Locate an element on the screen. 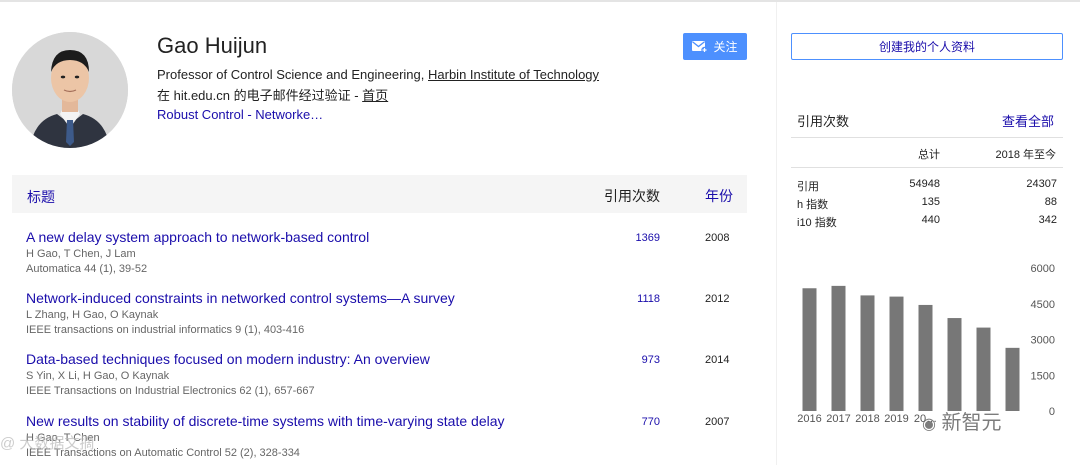 This screenshot has width=1080, height=469. articles-table-header: 标题 引用次数 年份 is located at coordinates (379, 194).